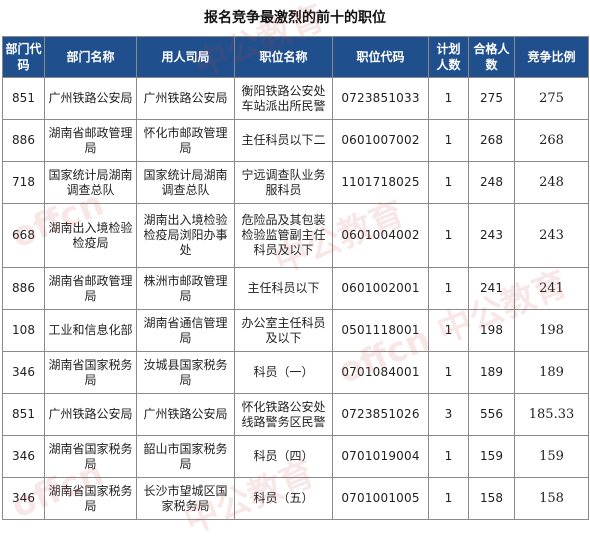  I want to click on header-row: 部门代码 部门名称 用人司局 职位名称 职位代码 计划人数 合格人数 竞争比例, so click(295, 57).